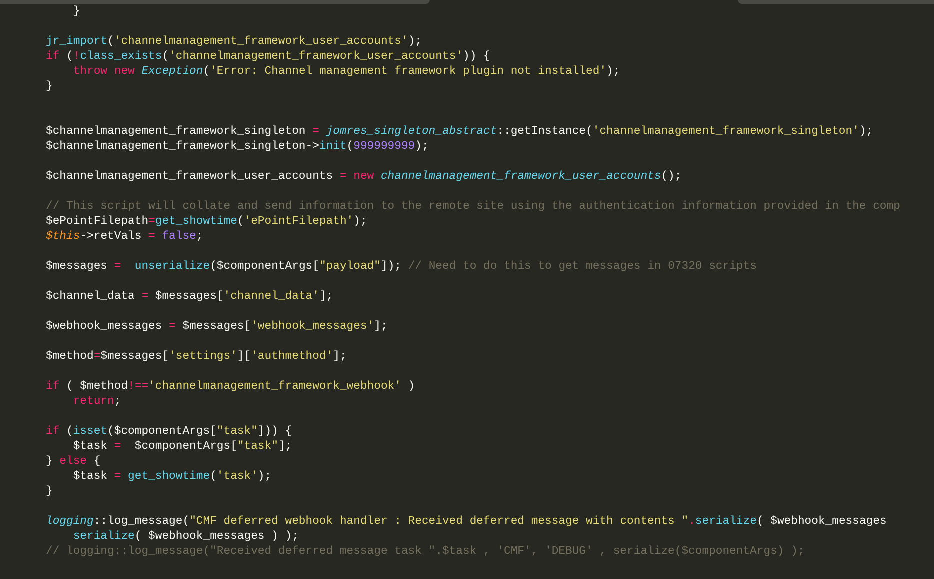 Image resolution: width=934 pixels, height=579 pixels. I want to click on code-line: $channelmanagement_framework_user_accounts = new channelmanagement_framework_user_accounts();, so click(364, 177).